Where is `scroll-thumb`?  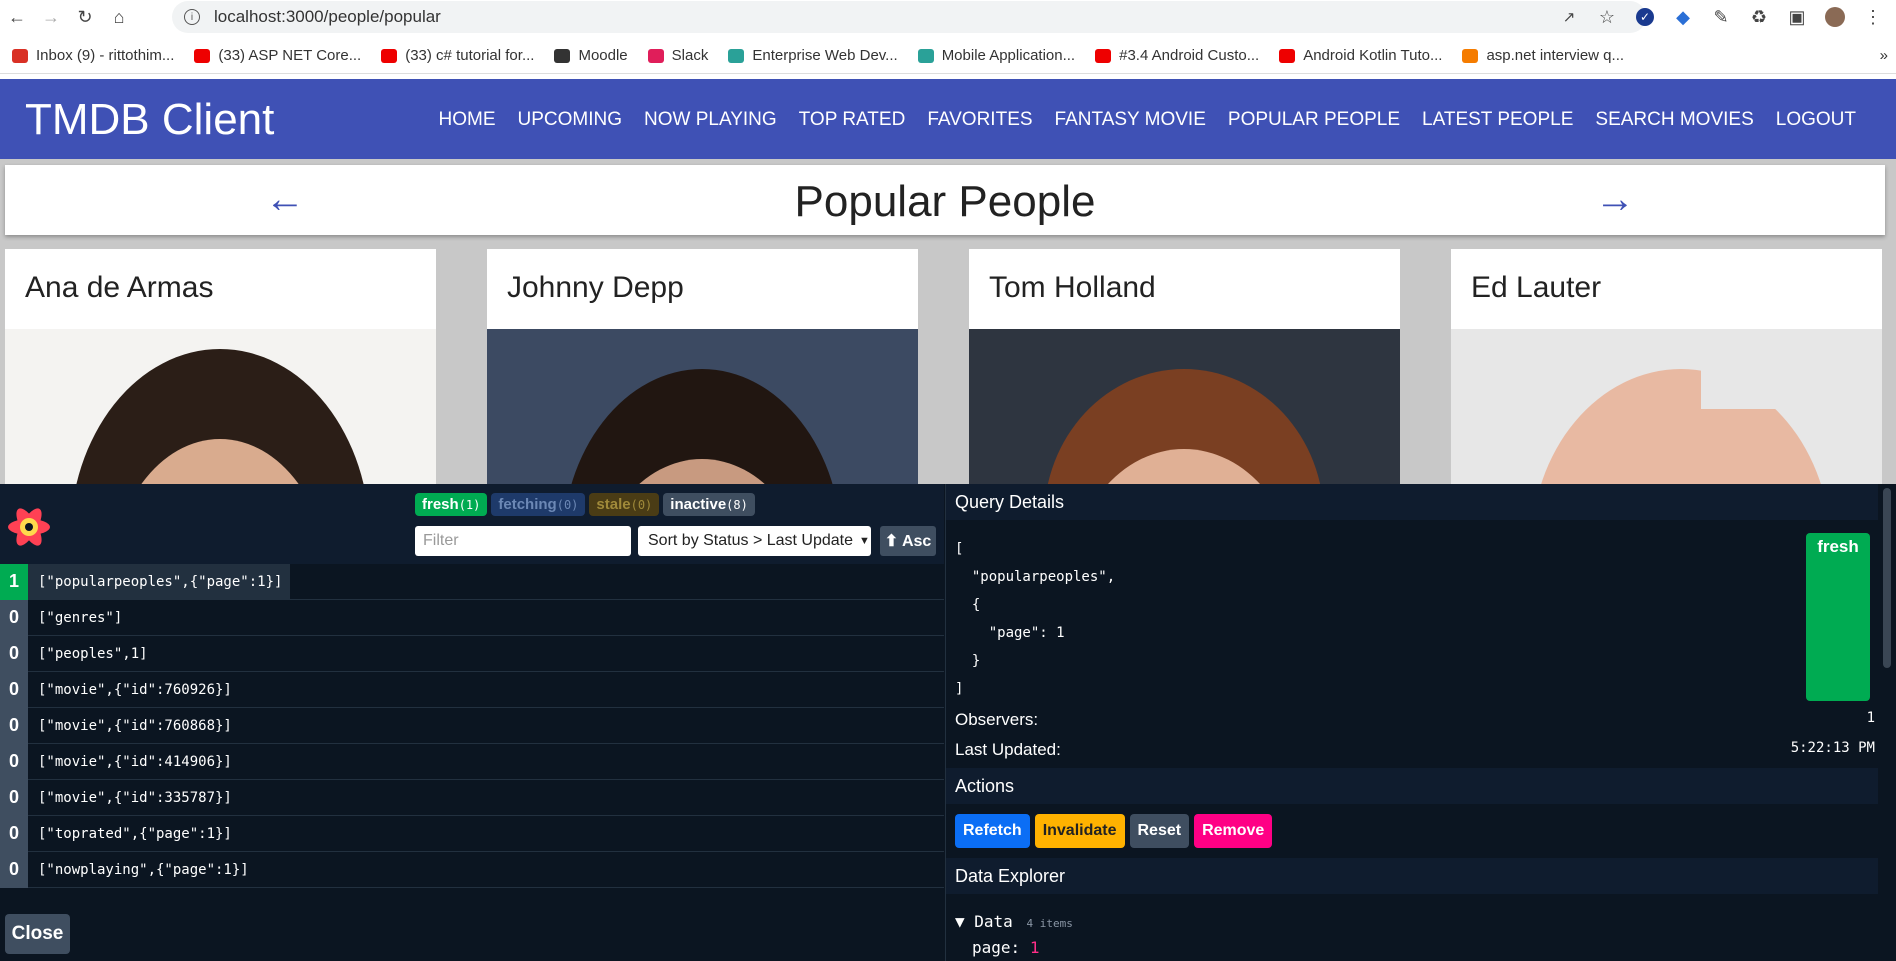
scroll-thumb is located at coordinates (1887, 578).